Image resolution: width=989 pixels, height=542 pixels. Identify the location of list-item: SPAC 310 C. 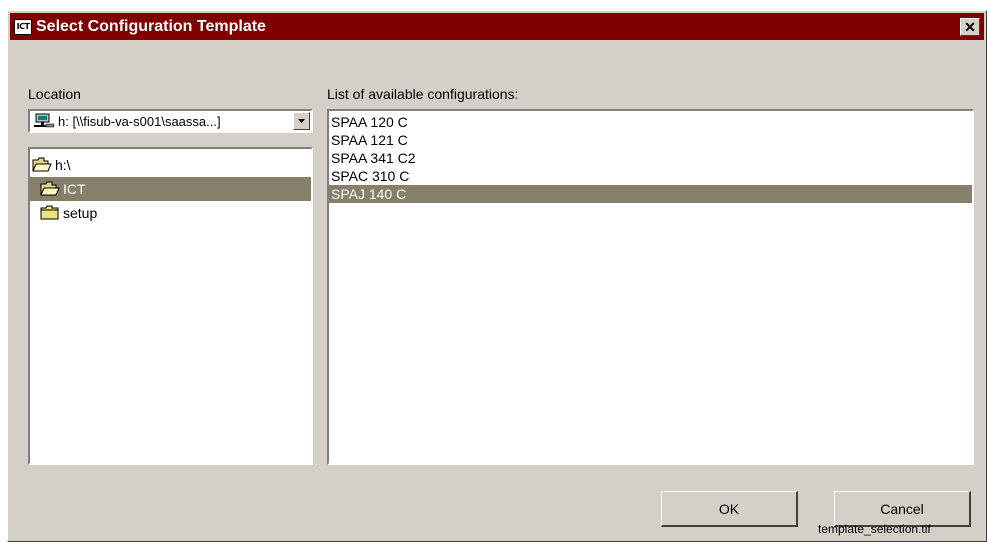
(650, 176).